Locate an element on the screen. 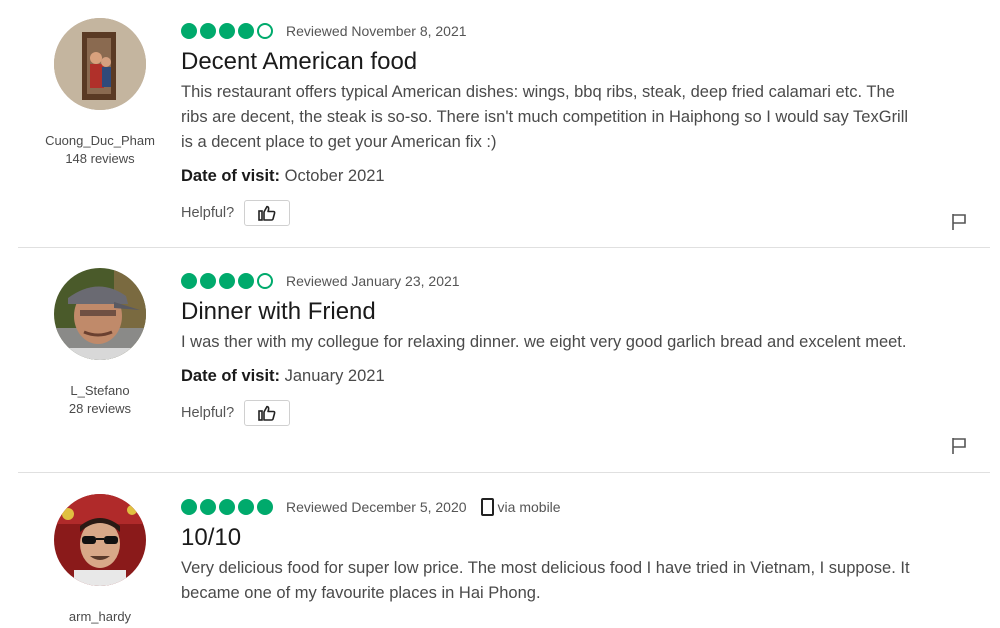 The width and height of the screenshot is (1000, 628). review-date: Reviewed January 23, 2021 is located at coordinates (373, 281).